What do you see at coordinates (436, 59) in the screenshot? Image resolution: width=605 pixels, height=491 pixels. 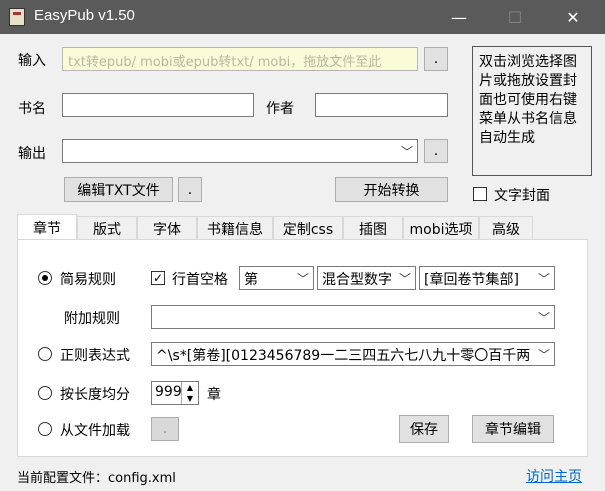 I see `input-browse-button: .` at bounding box center [436, 59].